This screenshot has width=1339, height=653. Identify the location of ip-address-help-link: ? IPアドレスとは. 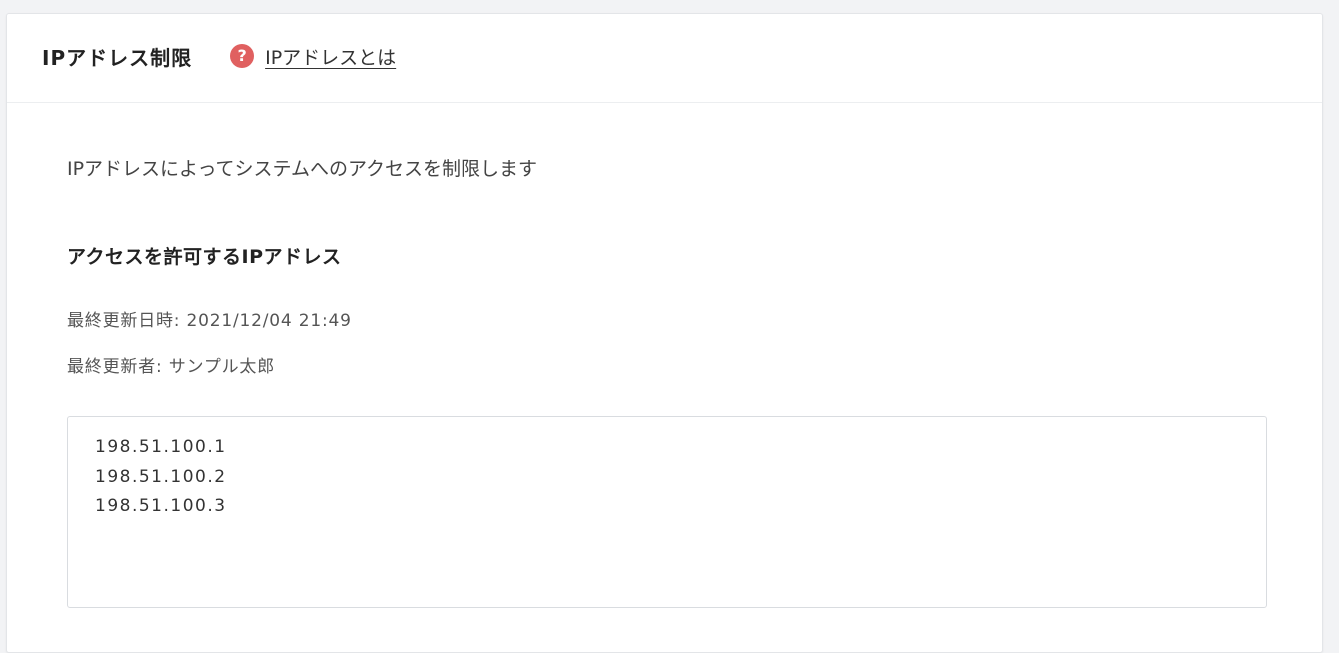
(313, 56).